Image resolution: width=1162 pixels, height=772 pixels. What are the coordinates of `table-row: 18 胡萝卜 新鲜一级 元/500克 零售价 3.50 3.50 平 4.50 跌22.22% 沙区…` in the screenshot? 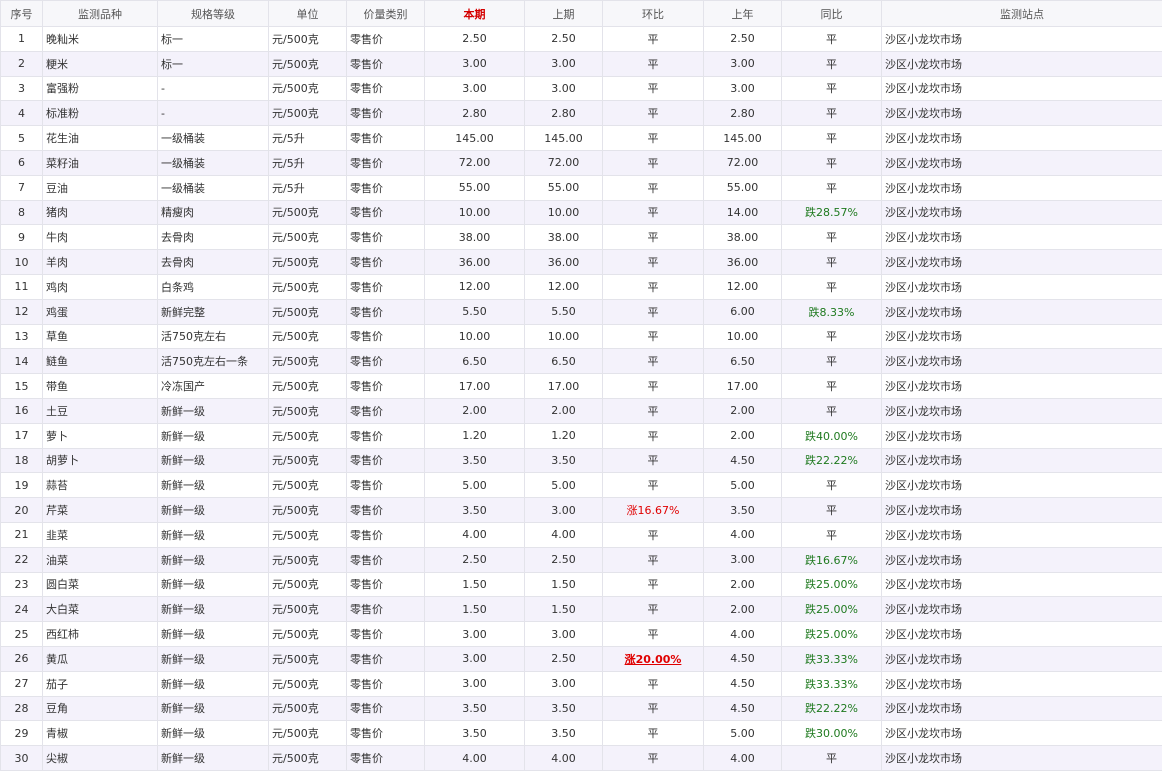 It's located at (581, 460).